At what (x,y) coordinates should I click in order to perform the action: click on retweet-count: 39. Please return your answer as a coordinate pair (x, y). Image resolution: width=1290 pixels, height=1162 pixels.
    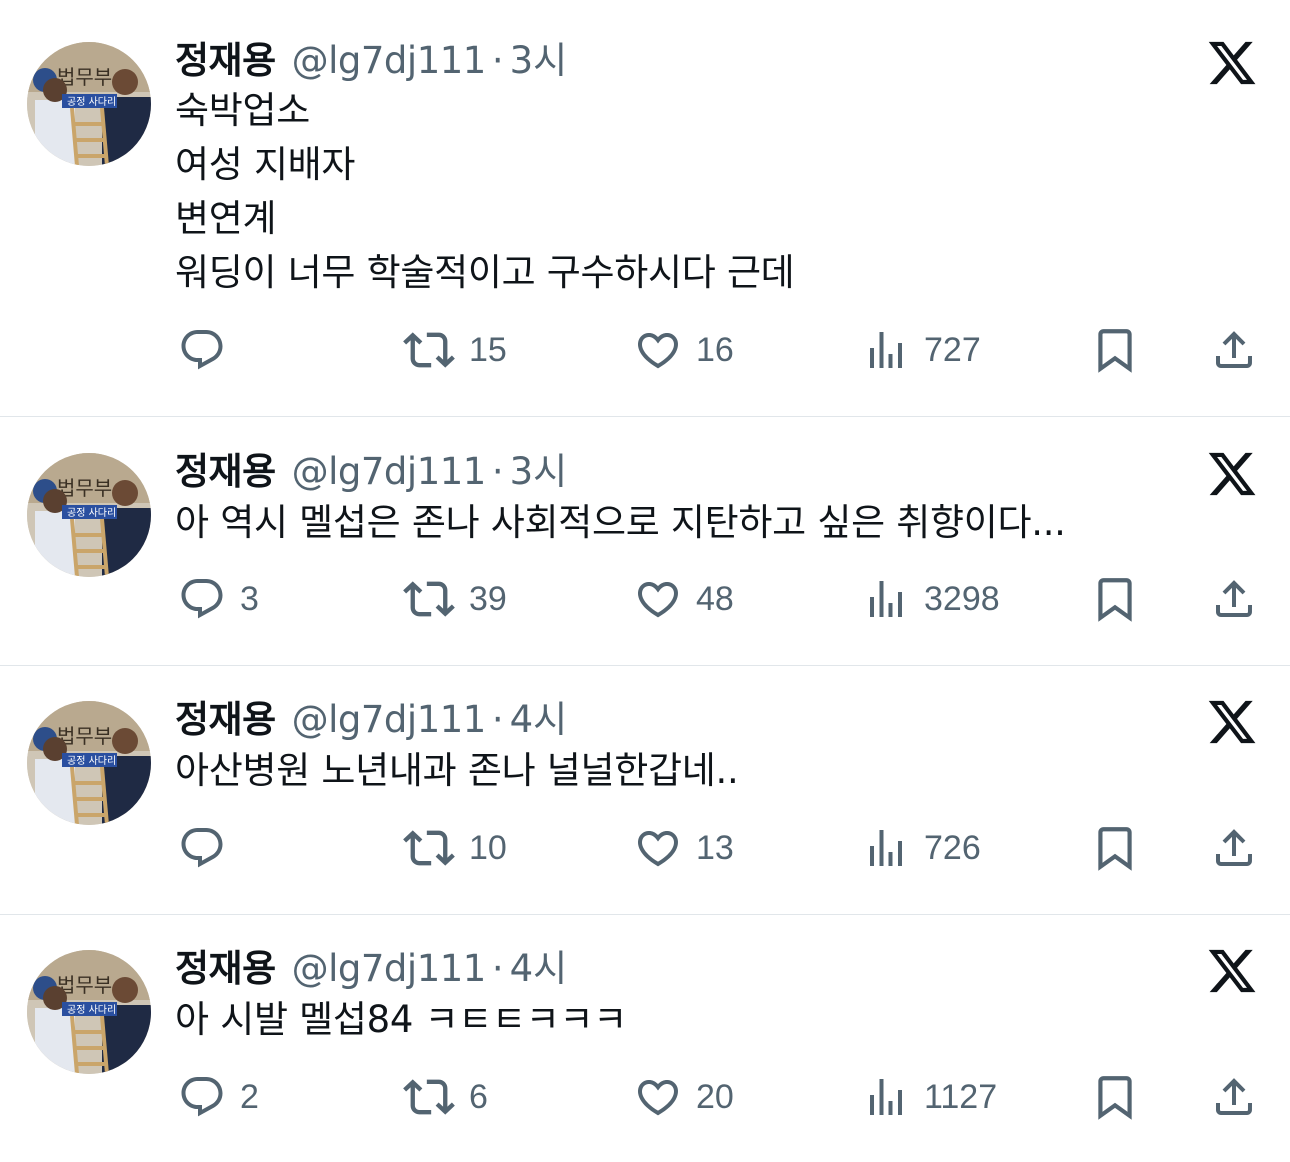
    Looking at the image, I should click on (488, 598).